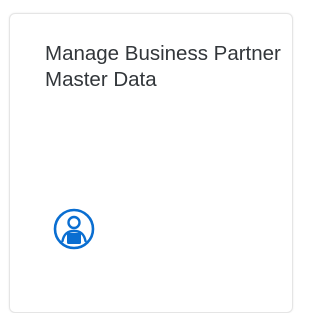 The height and width of the screenshot is (313, 320). What do you see at coordinates (163, 66) in the screenshot?
I see `tile-title: Manage Business Partner Master Data` at bounding box center [163, 66].